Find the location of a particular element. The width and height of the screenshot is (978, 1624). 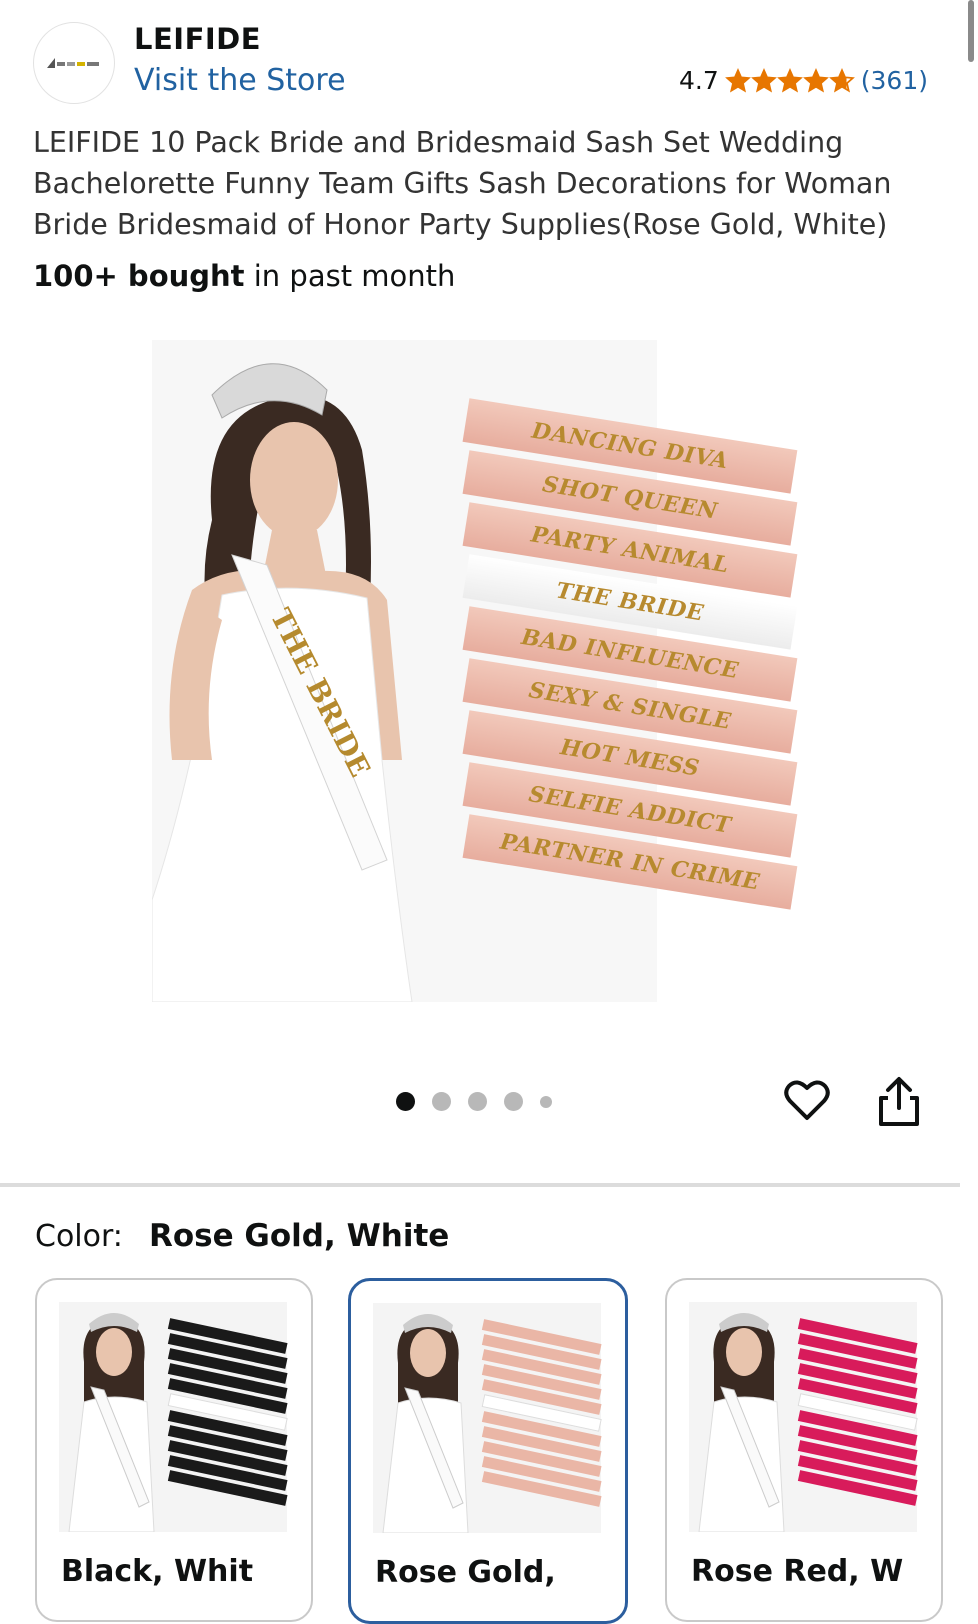

swatch-name: Rose Red, W is located at coordinates (797, 1571).